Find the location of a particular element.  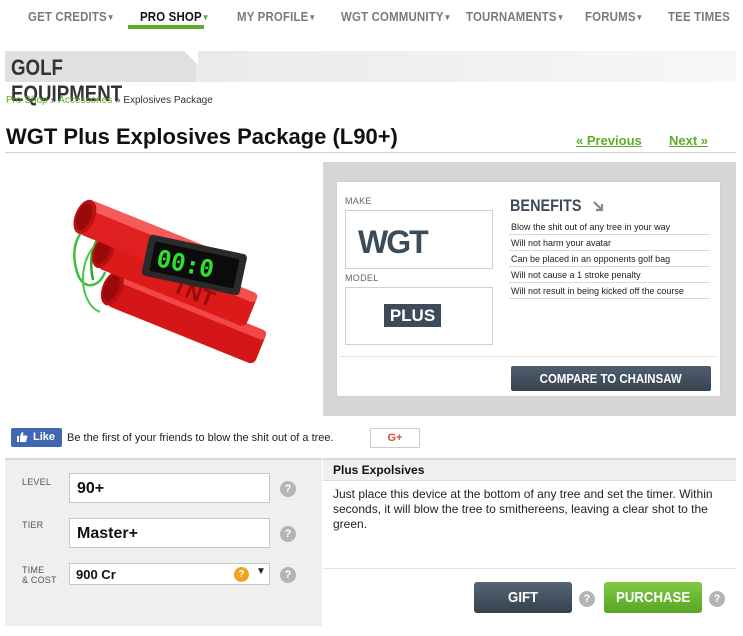

nav-label: WGT COMMUNITY is located at coordinates (392, 16).